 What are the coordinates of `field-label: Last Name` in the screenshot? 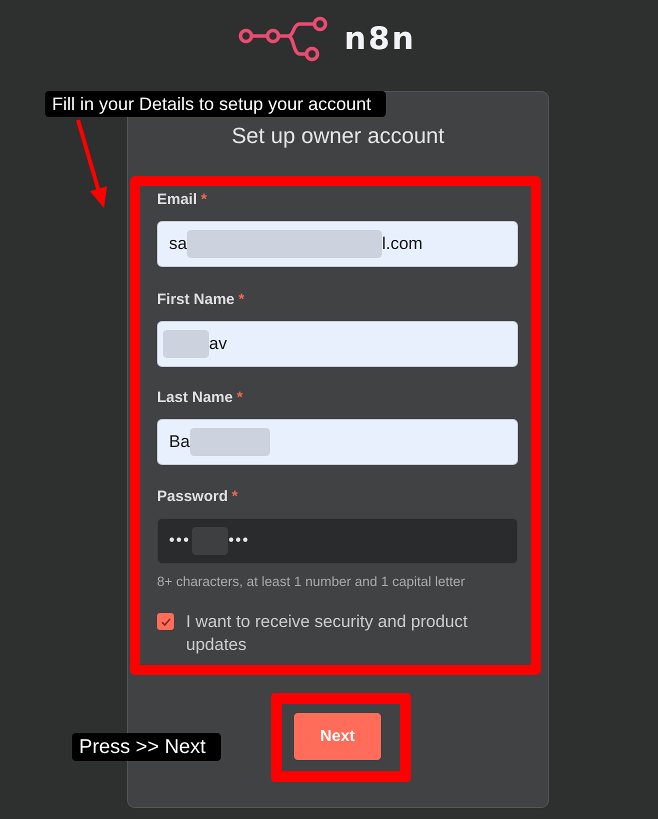 It's located at (195, 398).